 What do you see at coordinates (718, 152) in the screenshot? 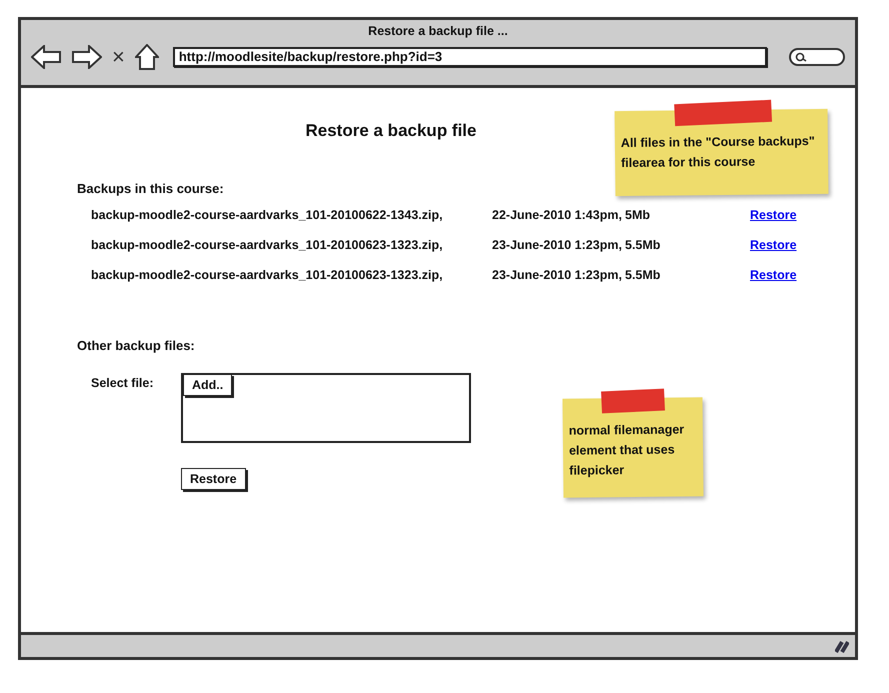
I see `note-text: All files in the "Course backups" filearea for this course` at bounding box center [718, 152].